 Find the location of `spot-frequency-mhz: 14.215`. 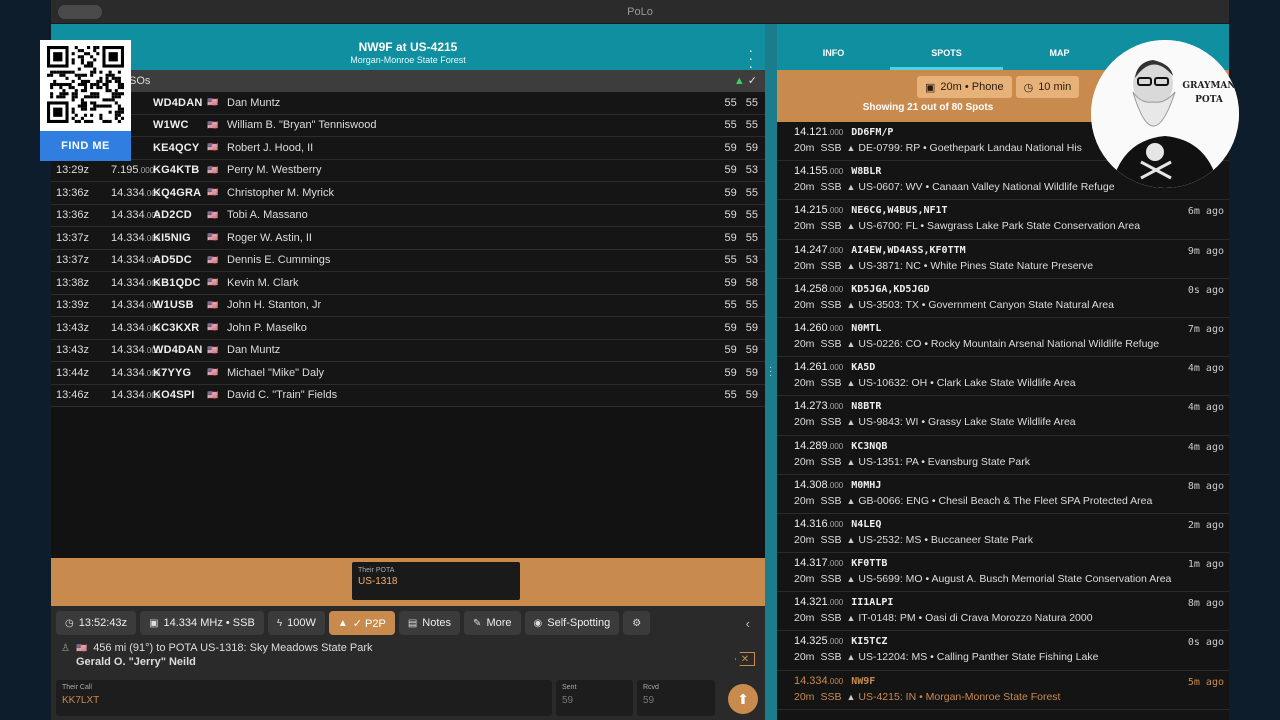

spot-frequency-mhz: 14.215 is located at coordinates (811, 210).